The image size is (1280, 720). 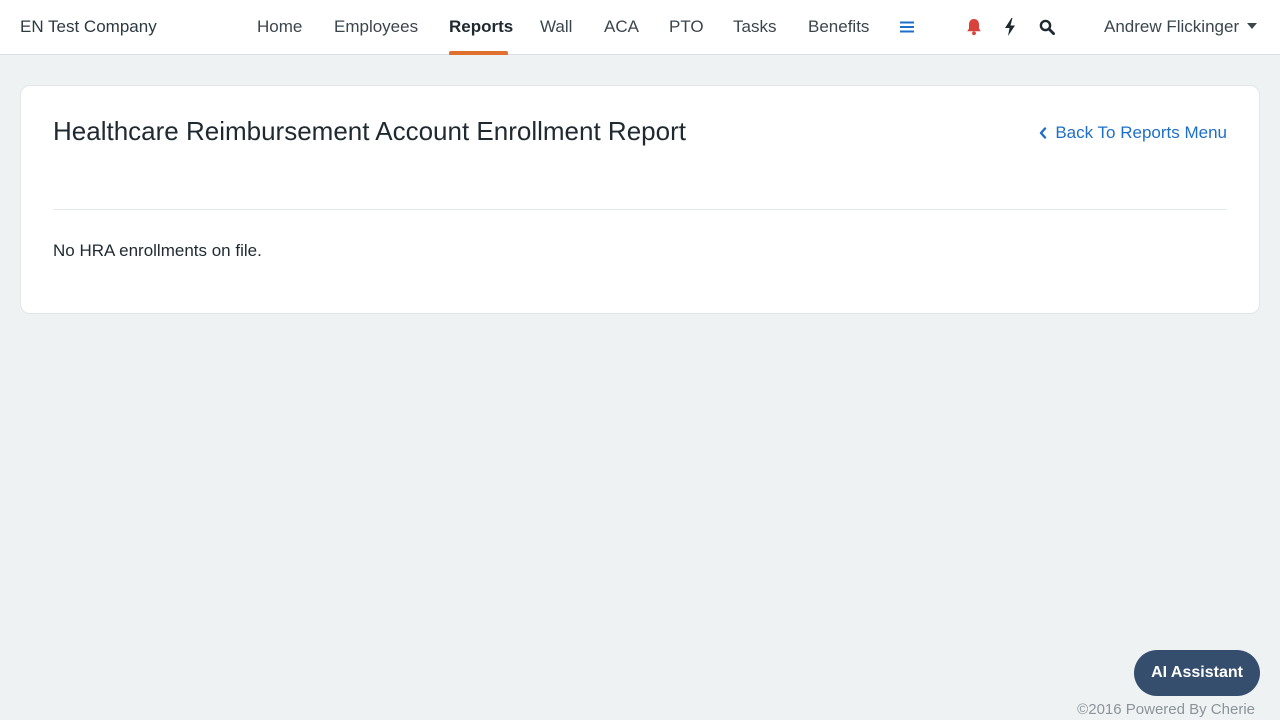 I want to click on chevron-left-icon, so click(x=1043, y=133).